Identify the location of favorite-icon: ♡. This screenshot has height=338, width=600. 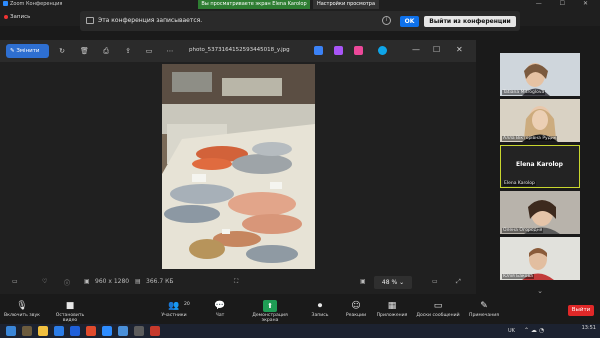
(44, 281).